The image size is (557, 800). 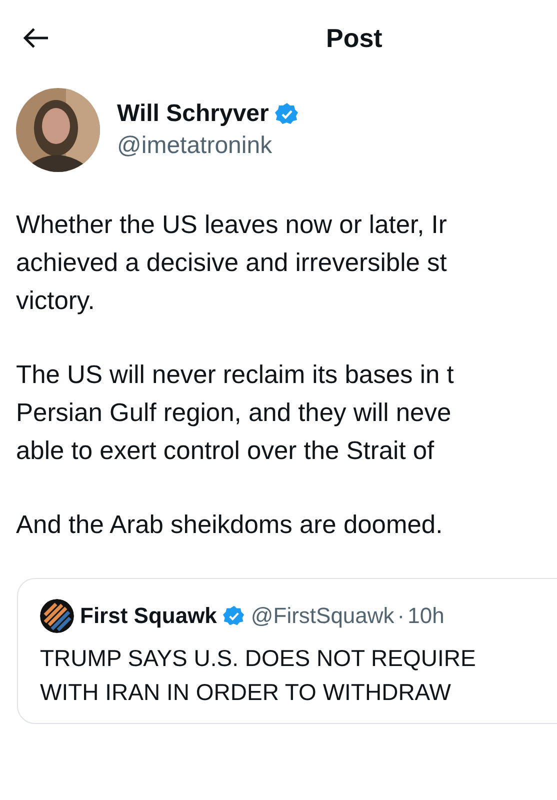 What do you see at coordinates (193, 114) in the screenshot?
I see `author-name: Will Schryver` at bounding box center [193, 114].